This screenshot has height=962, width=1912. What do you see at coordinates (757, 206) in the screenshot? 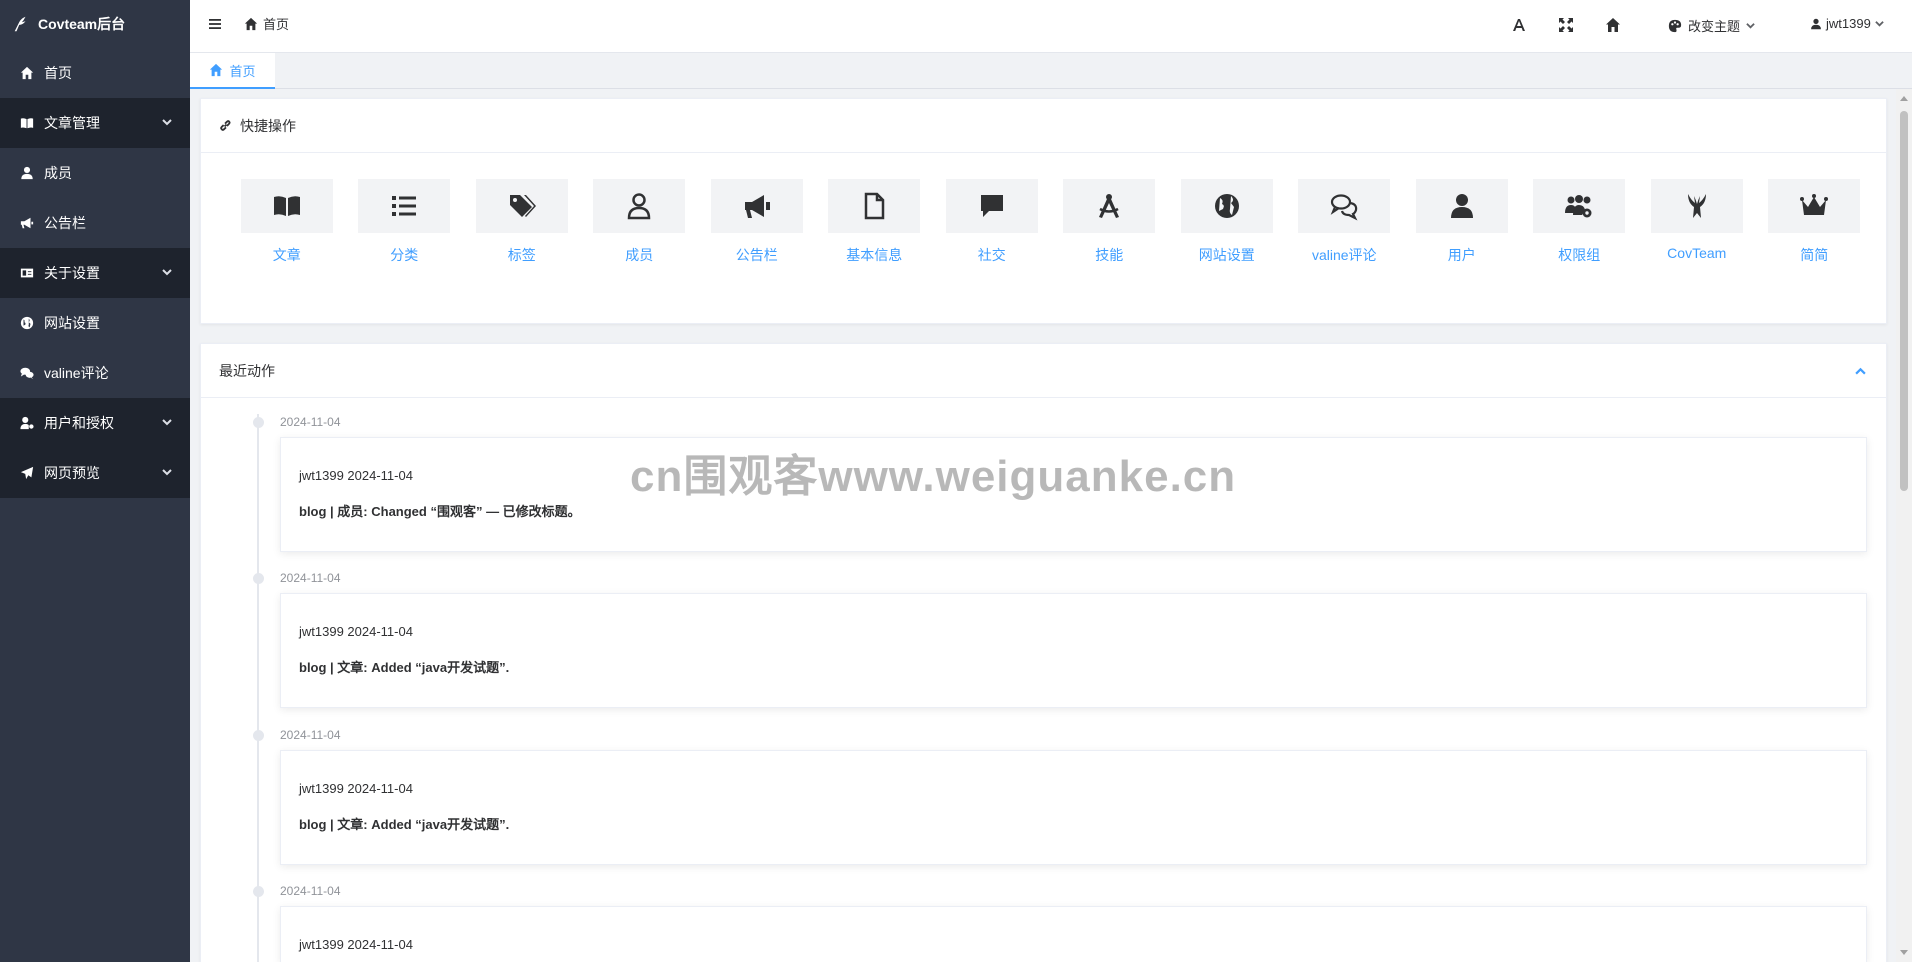
I see `bullhorn-icon` at bounding box center [757, 206].